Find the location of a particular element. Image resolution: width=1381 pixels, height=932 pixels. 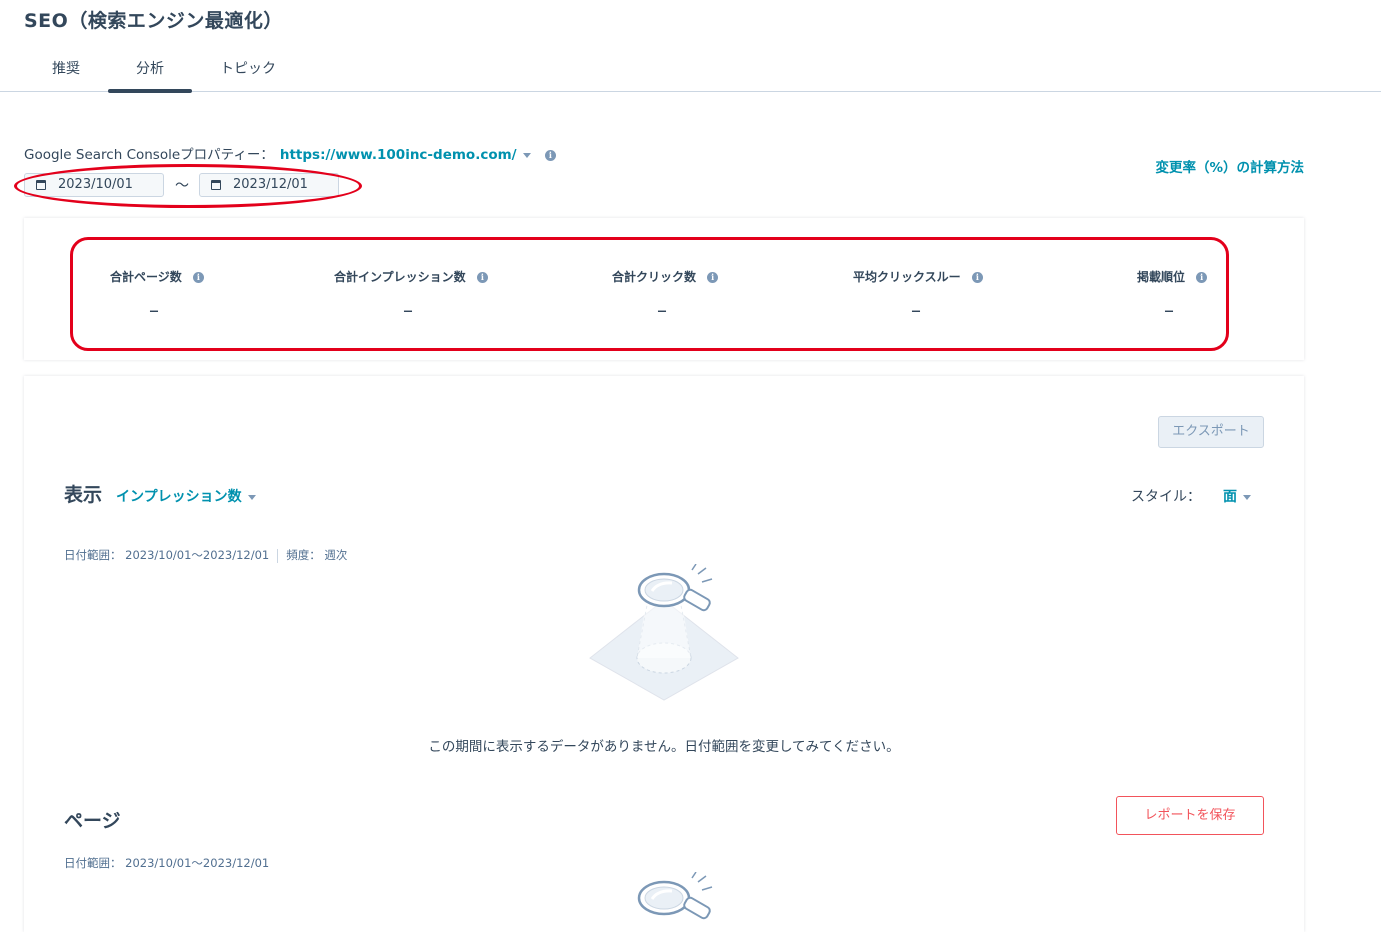

pages-chart-meta: 日付範囲： 2023/10/01〜2023/12/01 is located at coordinates (166, 863).